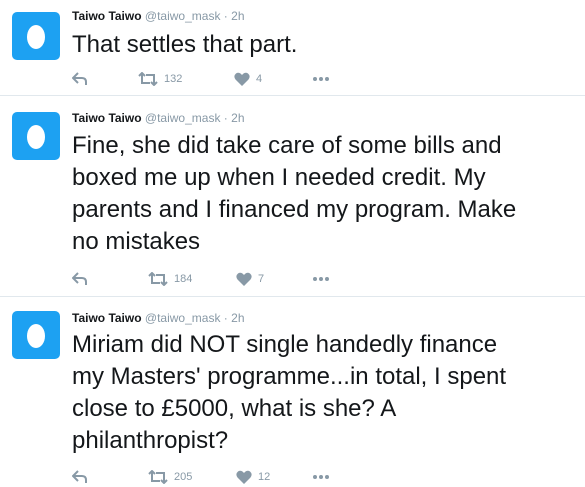  I want to click on retweet-count: 205, so click(183, 477).